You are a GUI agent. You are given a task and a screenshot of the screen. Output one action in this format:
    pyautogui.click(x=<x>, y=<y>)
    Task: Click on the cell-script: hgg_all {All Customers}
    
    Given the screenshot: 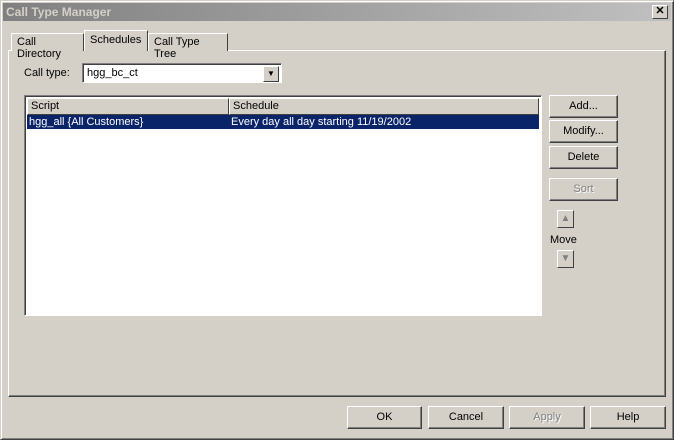 What is the action you would take?
    pyautogui.click(x=86, y=122)
    